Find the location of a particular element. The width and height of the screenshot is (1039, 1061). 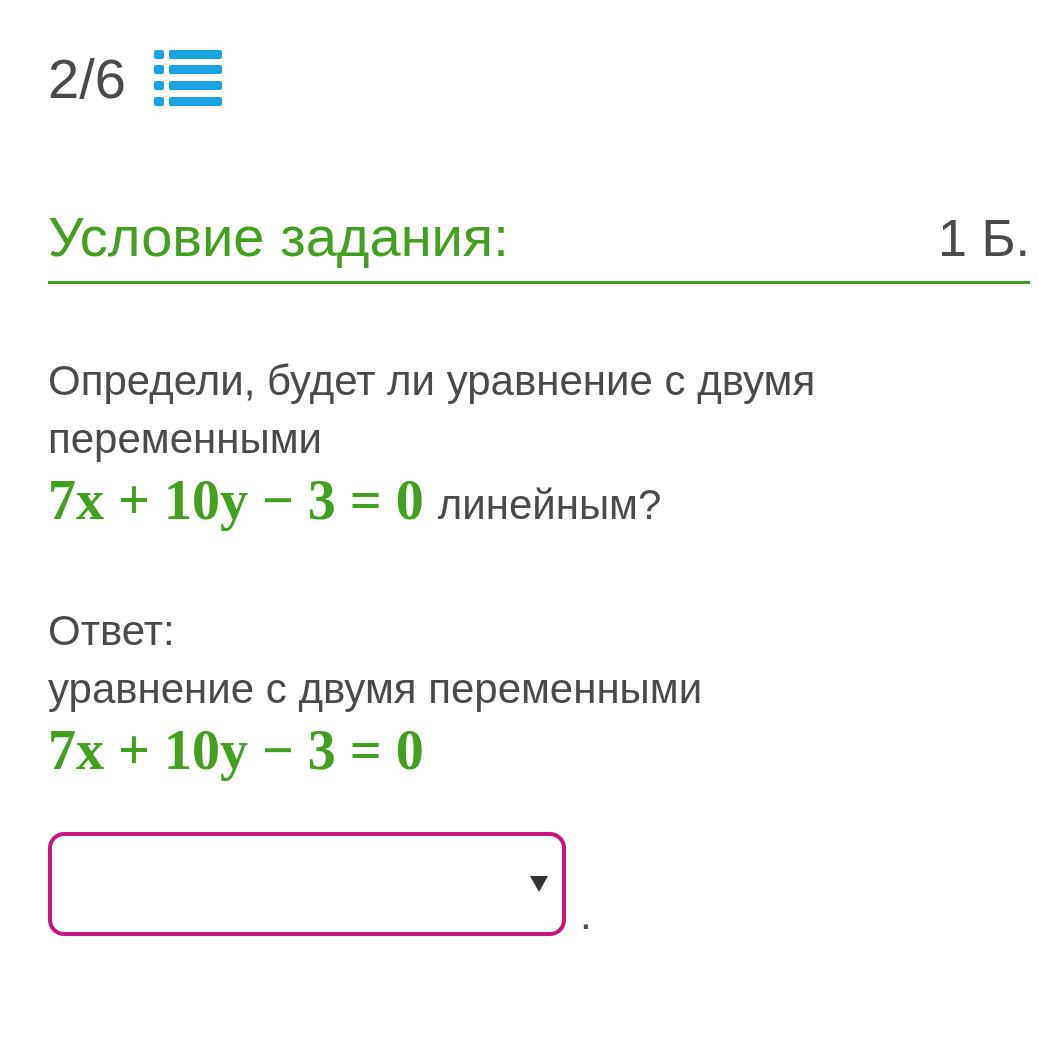

answer-dropdown is located at coordinates (307, 884).